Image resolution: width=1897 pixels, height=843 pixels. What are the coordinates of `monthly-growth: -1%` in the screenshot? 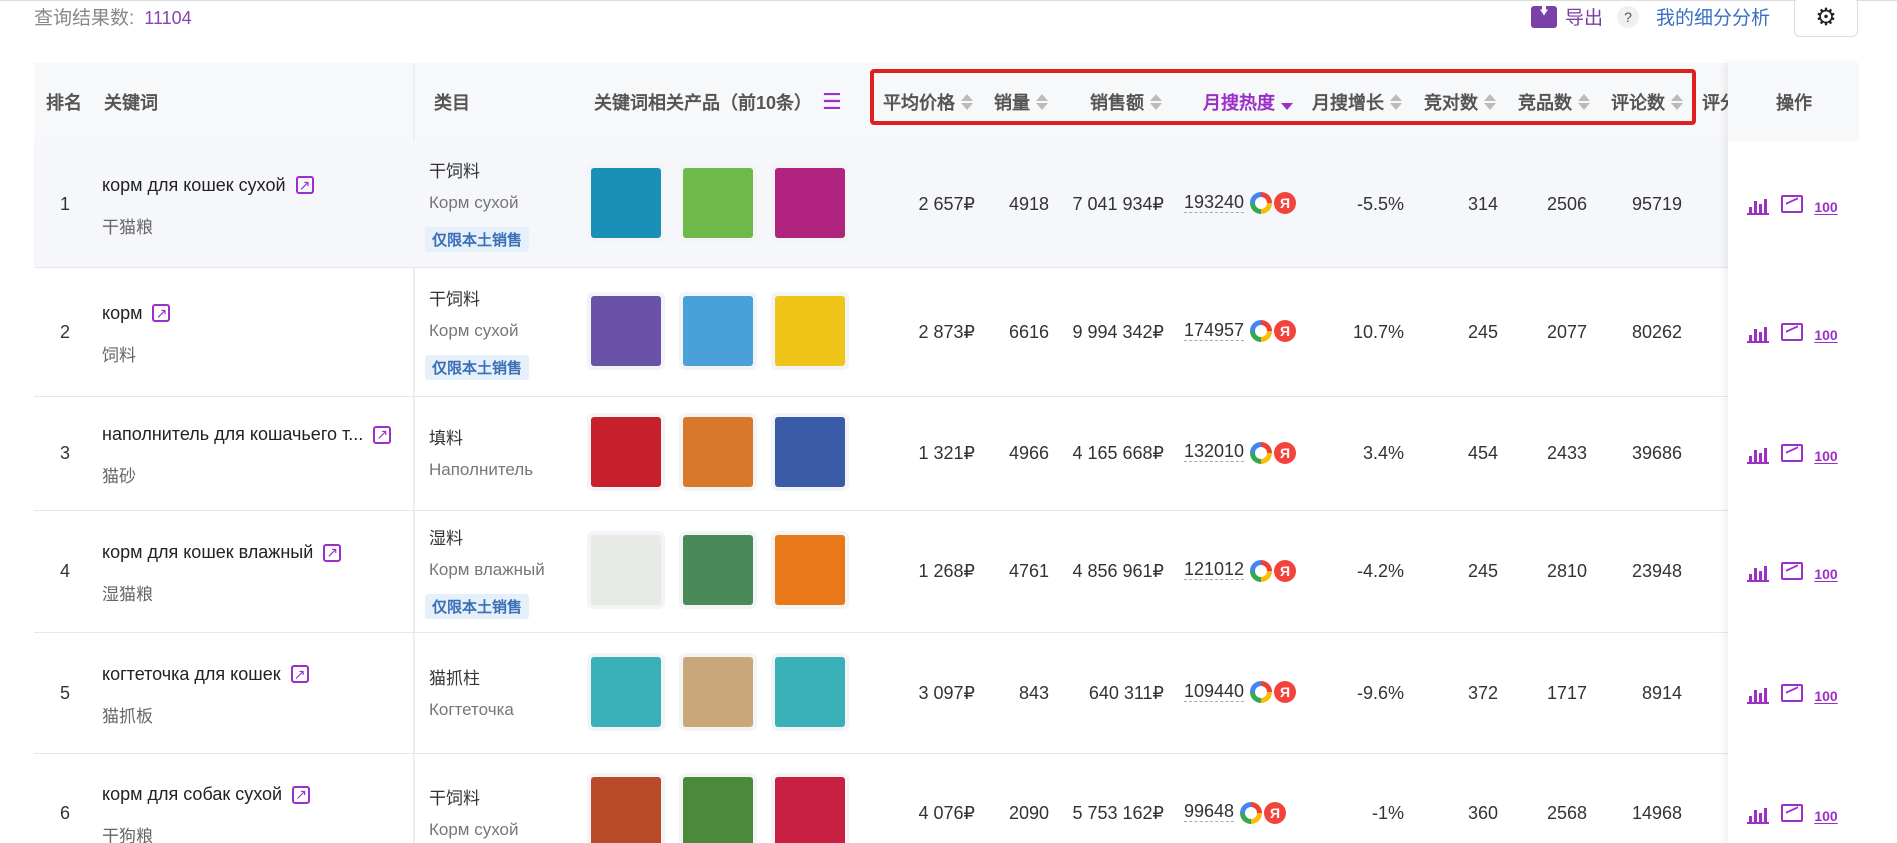 It's located at (1387, 813).